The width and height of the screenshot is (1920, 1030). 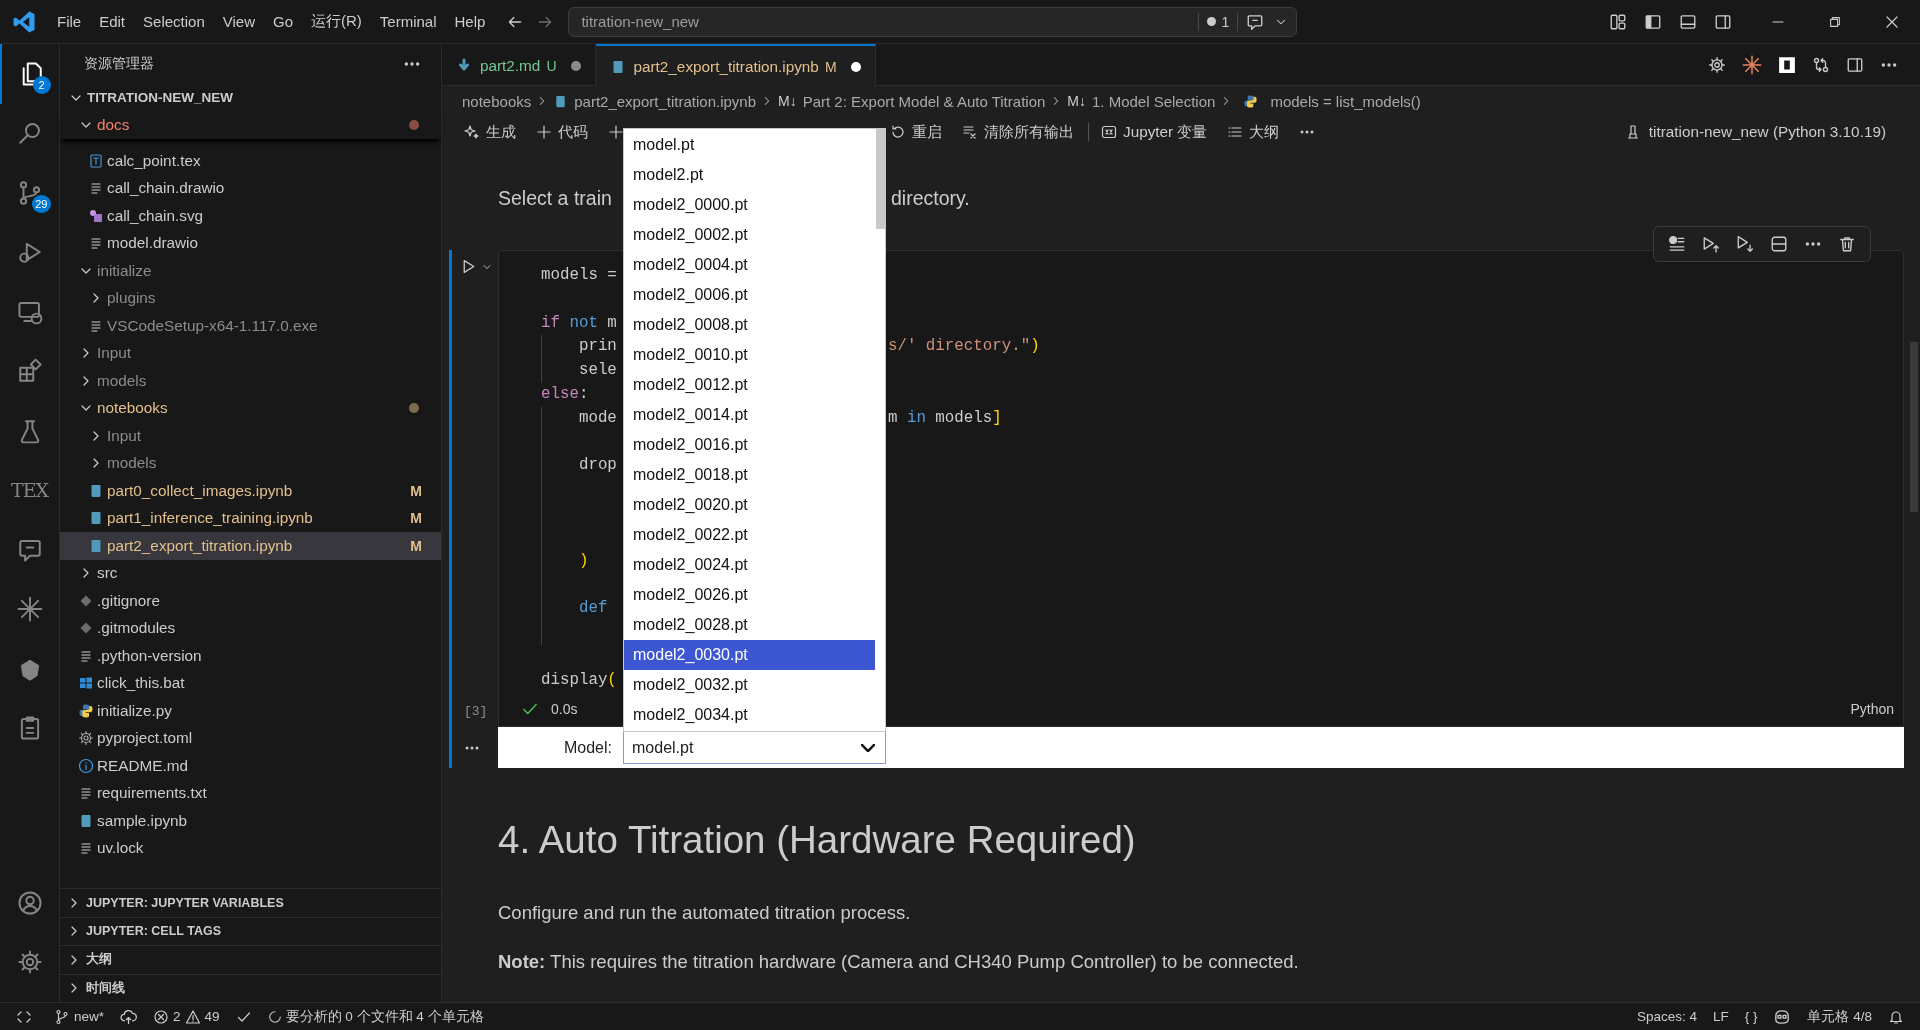 I want to click on dropdown-option: model2_0000.pt, so click(x=749, y=205).